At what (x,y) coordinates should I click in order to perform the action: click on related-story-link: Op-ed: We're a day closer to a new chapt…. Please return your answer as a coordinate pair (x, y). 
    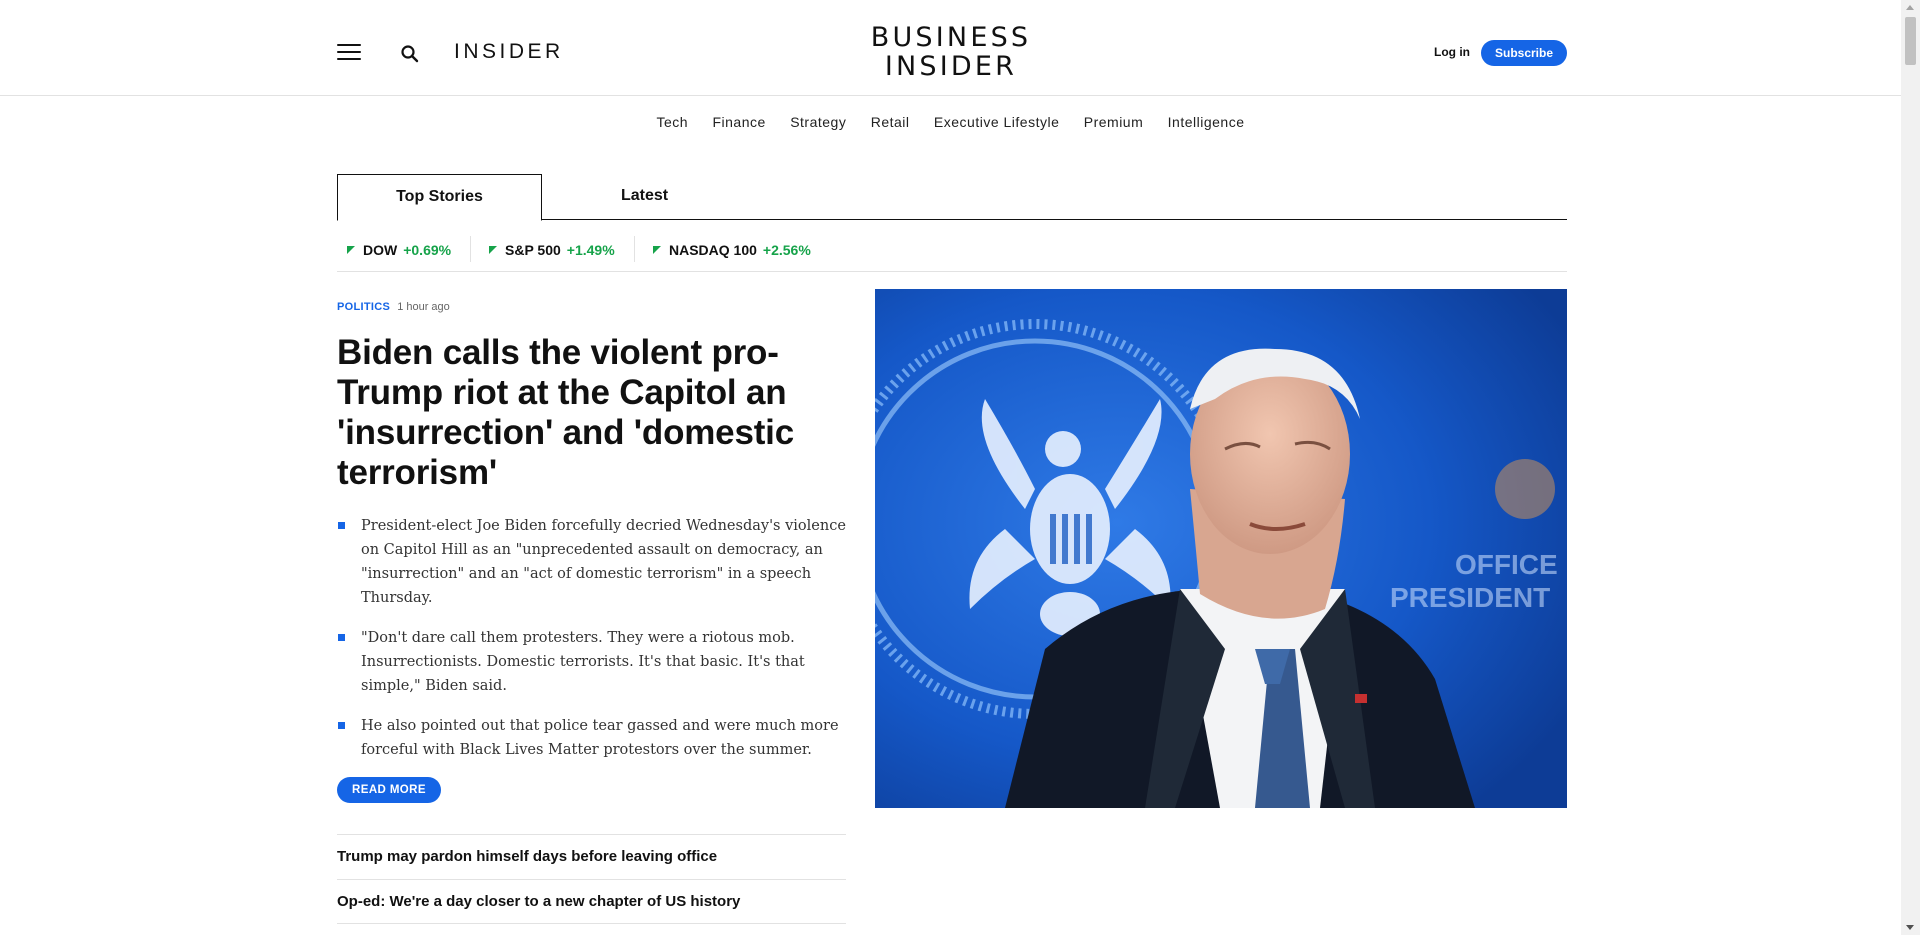
    Looking at the image, I should click on (591, 901).